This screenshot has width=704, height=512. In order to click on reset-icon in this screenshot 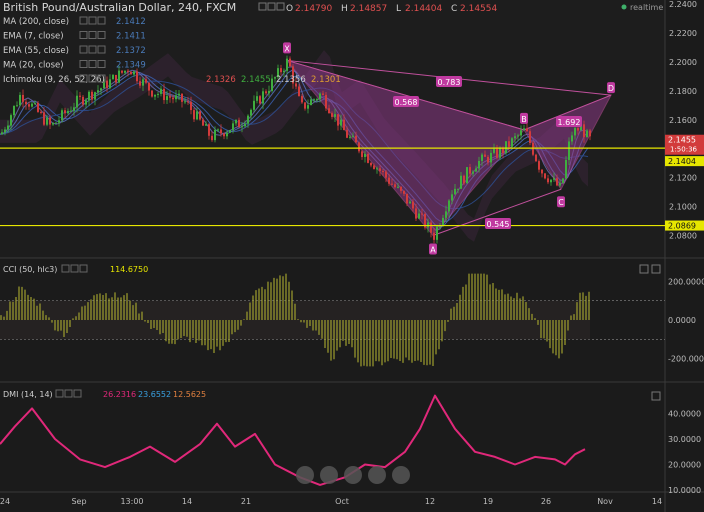, I will do `click(353, 475)`.